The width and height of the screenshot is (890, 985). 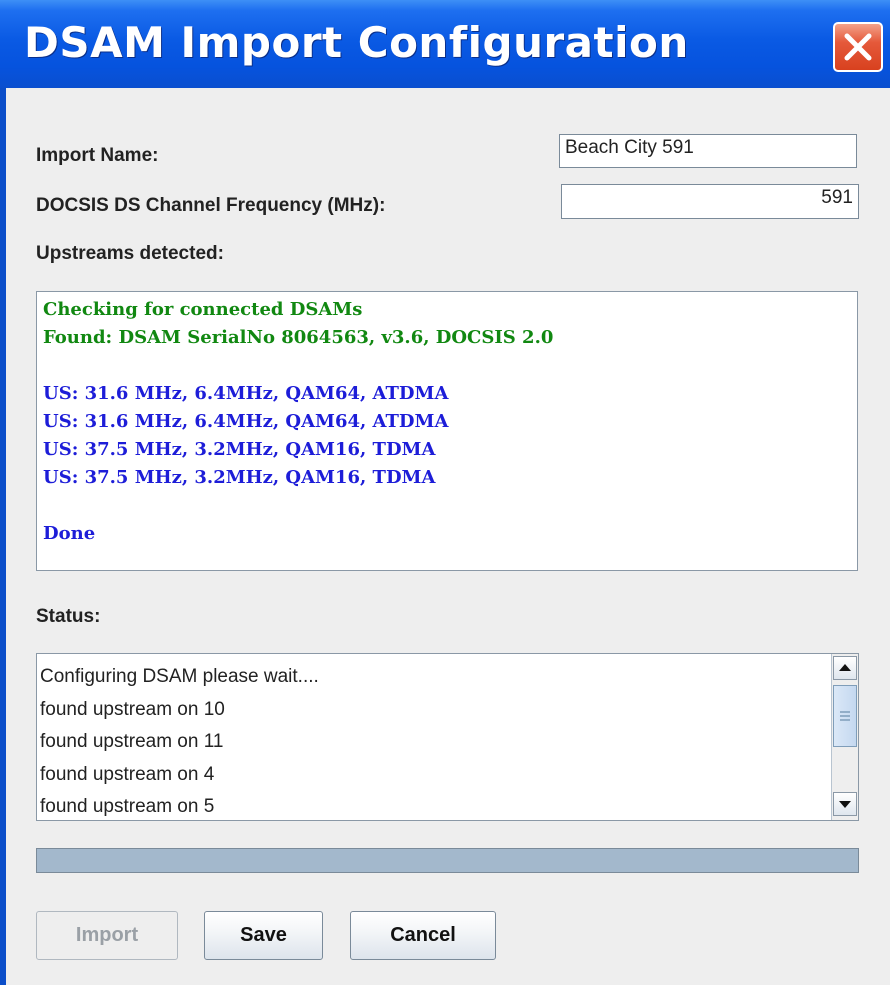 What do you see at coordinates (708, 151) in the screenshot?
I see `import-name-field: Beach City 591` at bounding box center [708, 151].